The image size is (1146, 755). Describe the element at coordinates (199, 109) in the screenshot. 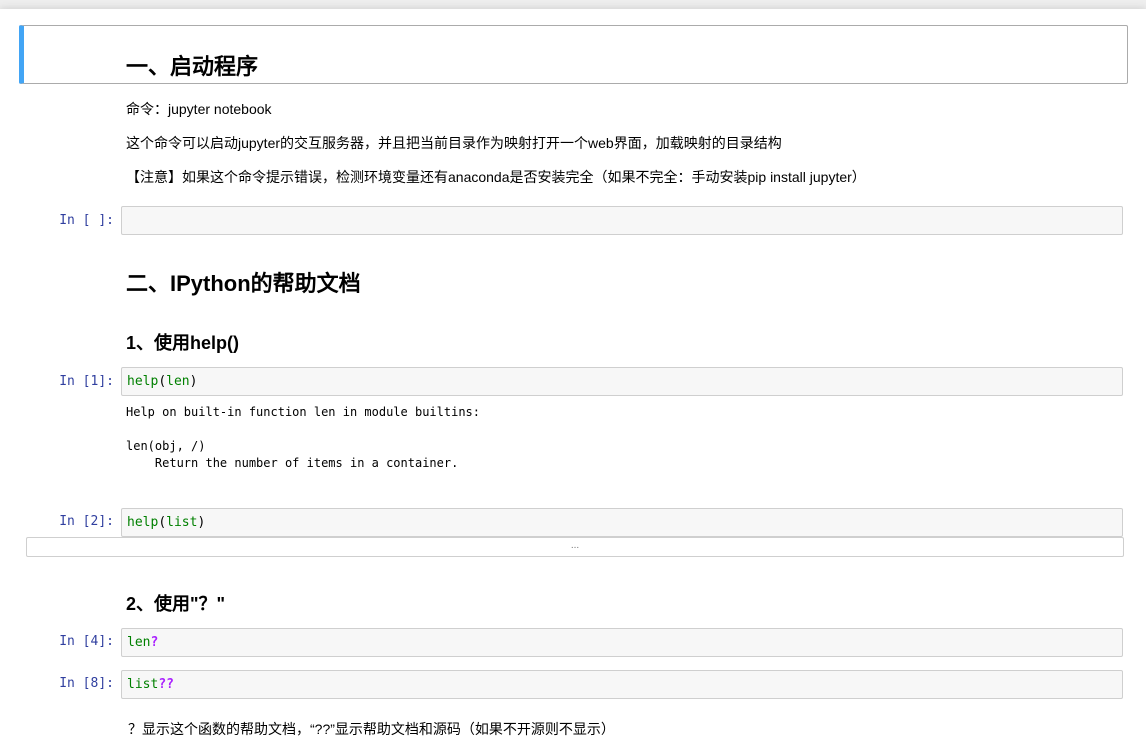

I see `markdown-command: 命令：jupyter notebook` at that location.